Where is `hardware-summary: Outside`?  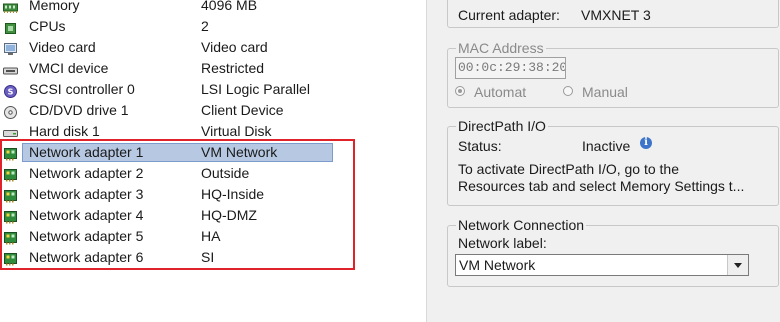 hardware-summary: Outside is located at coordinates (225, 173).